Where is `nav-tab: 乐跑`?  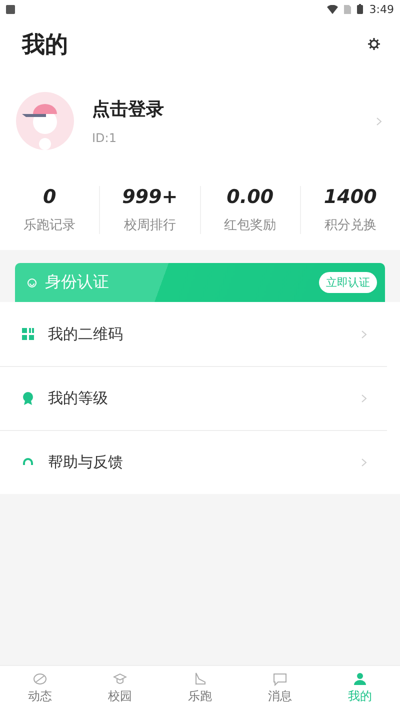 nav-tab: 乐跑 is located at coordinates (200, 688).